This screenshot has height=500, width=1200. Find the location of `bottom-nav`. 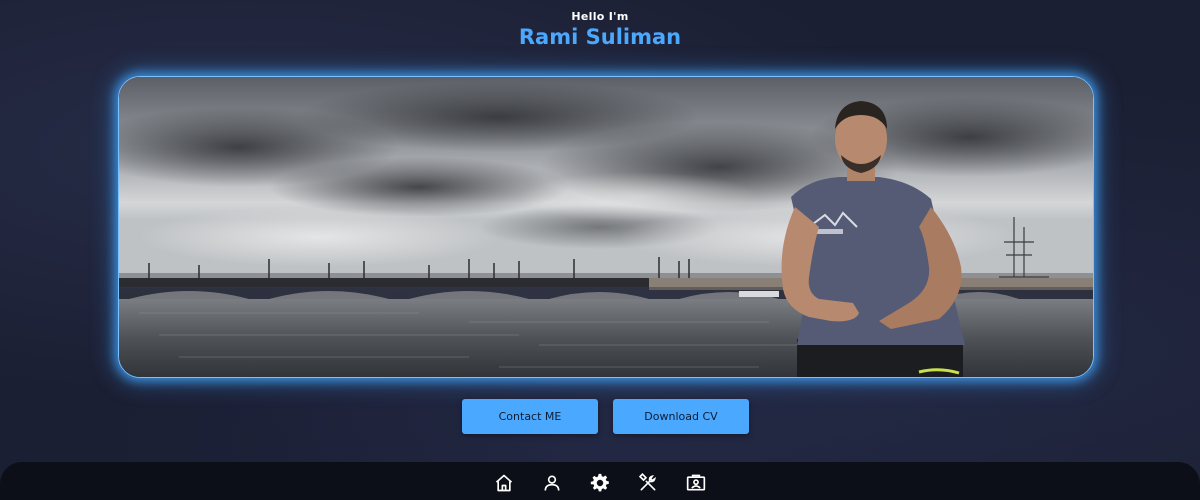

bottom-nav is located at coordinates (600, 481).